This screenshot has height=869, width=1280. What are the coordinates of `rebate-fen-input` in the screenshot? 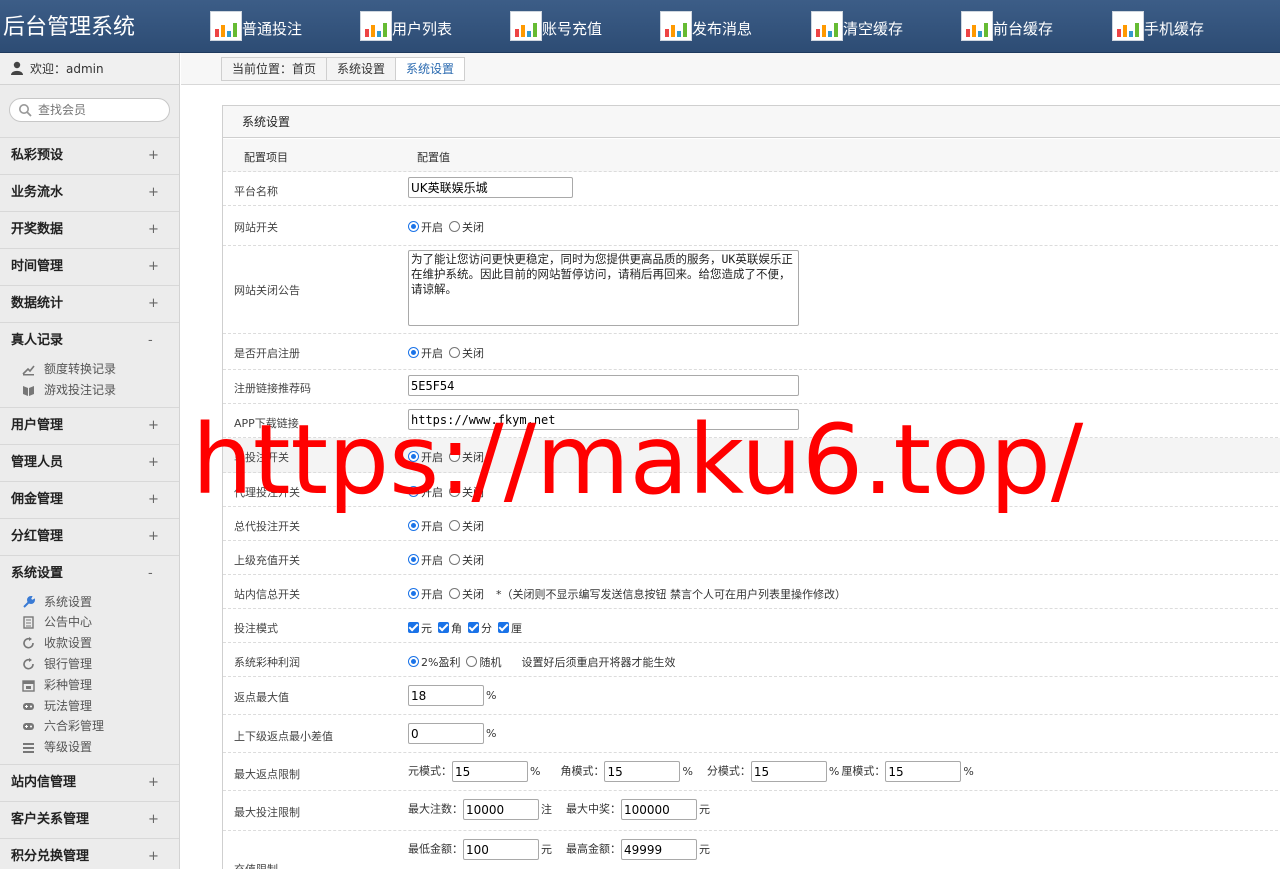 It's located at (788, 771).